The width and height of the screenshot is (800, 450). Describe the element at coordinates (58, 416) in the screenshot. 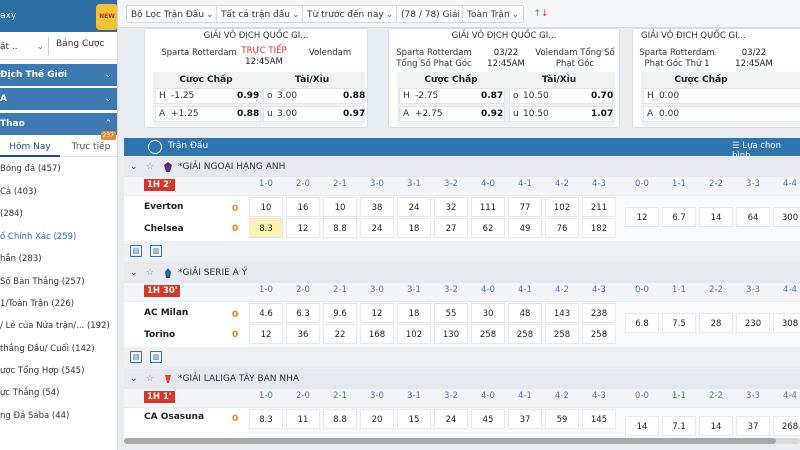

I see `sidebar-item: ng Đá Saba (44)` at that location.